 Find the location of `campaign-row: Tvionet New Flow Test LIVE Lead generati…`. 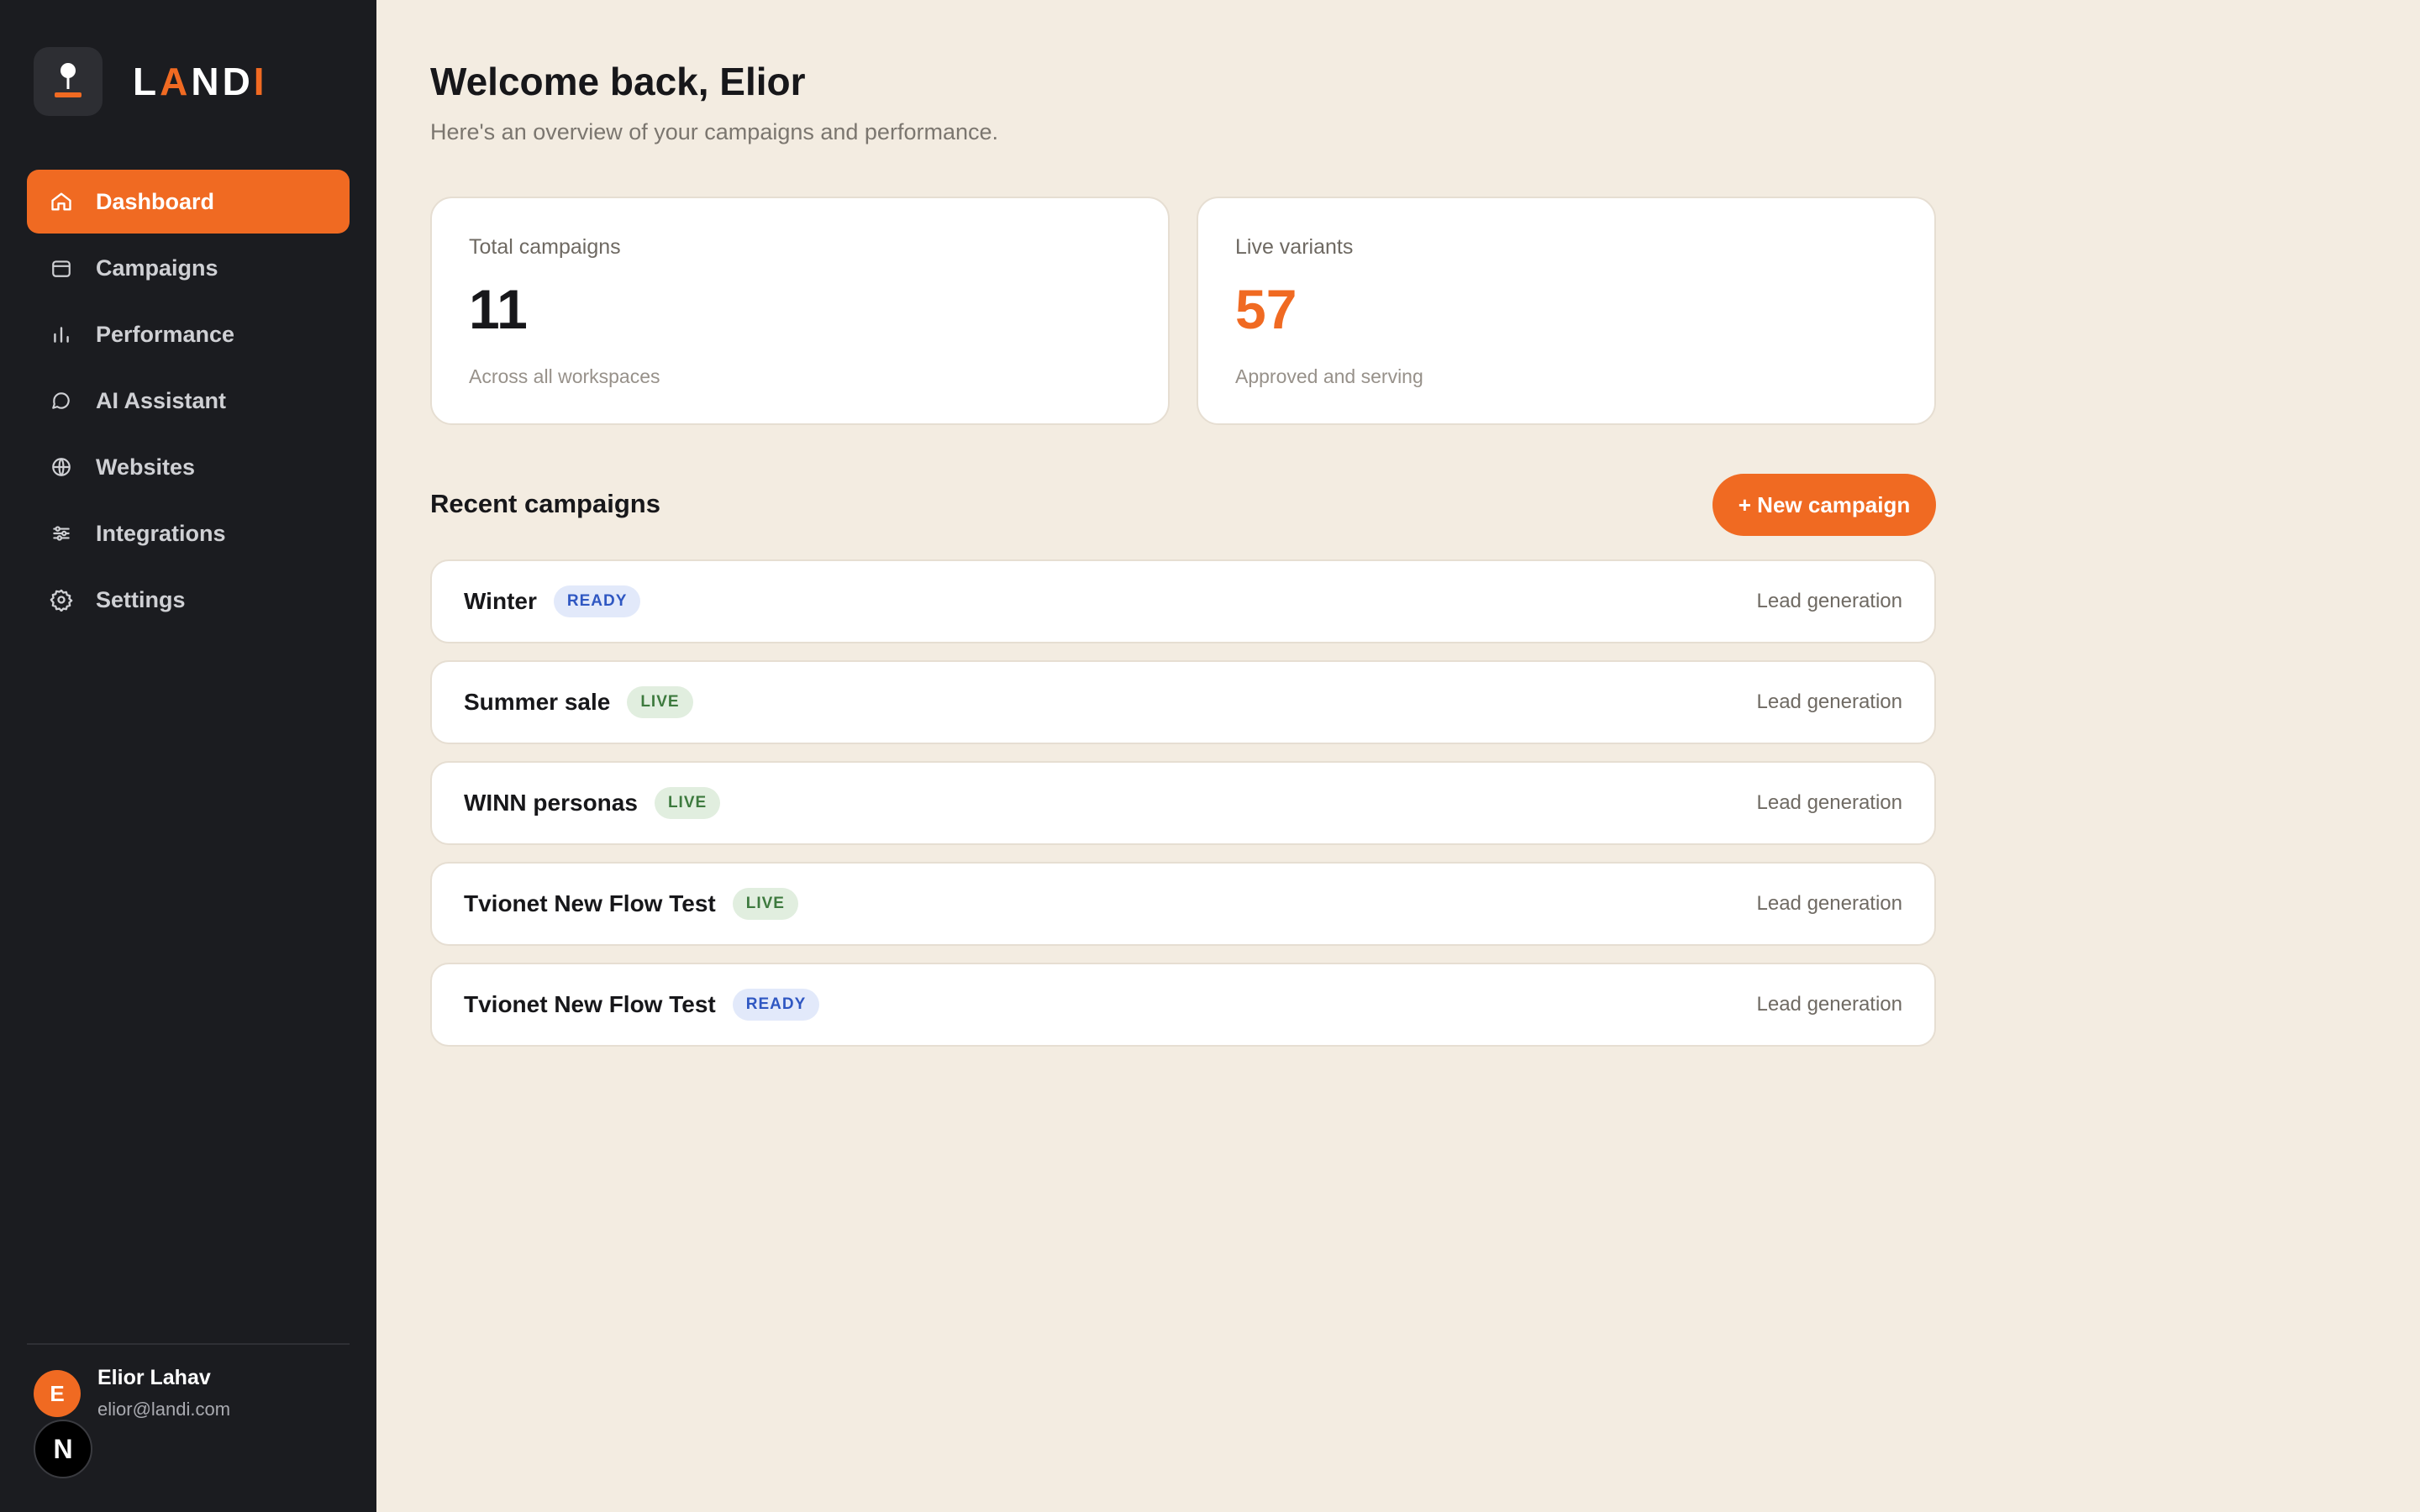

campaign-row: Tvionet New Flow Test LIVE Lead generati… is located at coordinates (1183, 904).